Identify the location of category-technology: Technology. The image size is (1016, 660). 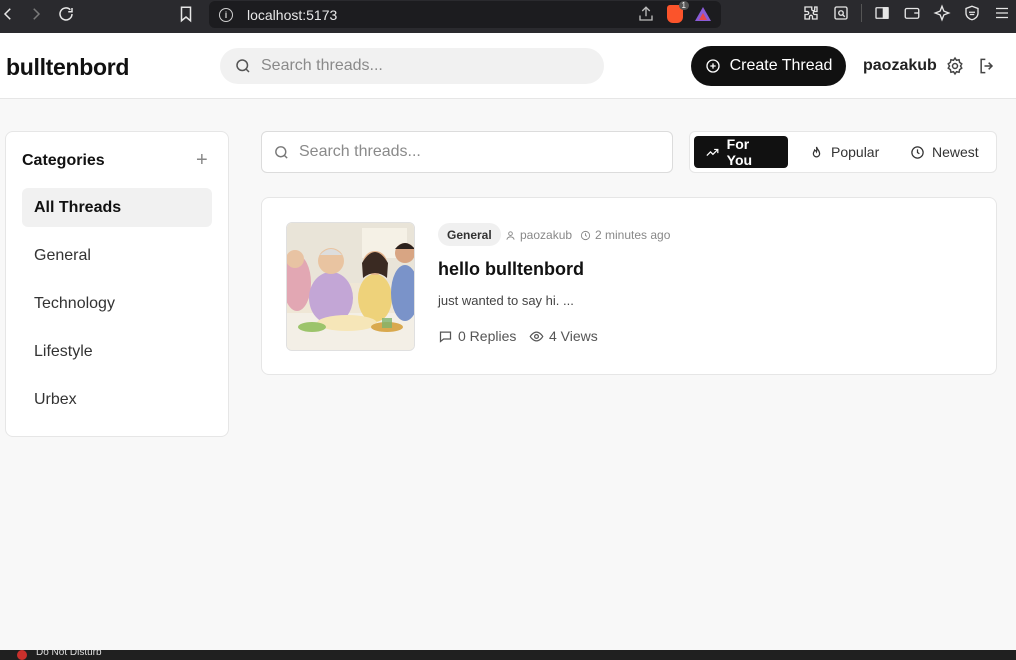
(117, 303).